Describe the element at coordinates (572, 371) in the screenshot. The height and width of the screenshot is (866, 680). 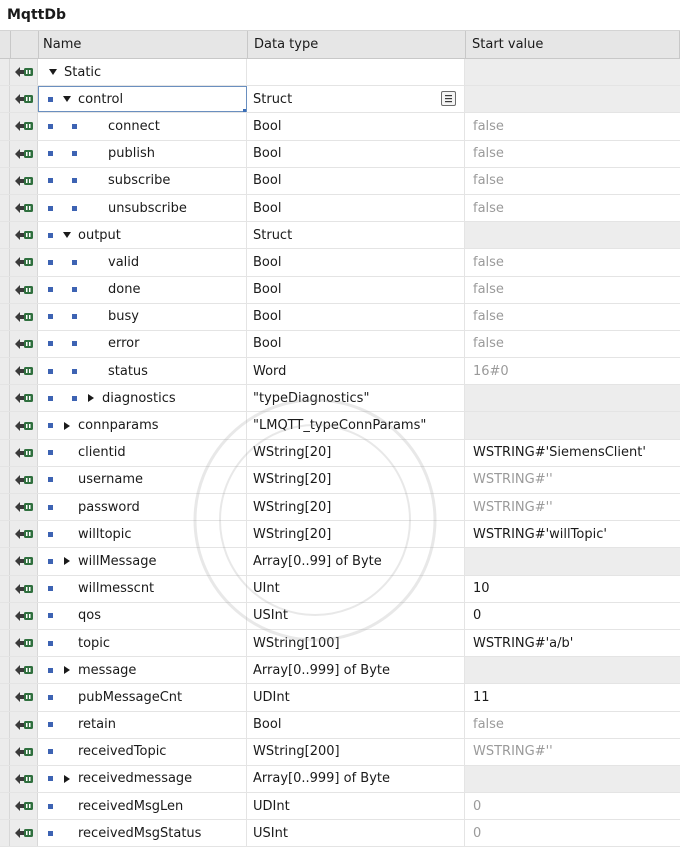
I see `start-value-cell: 16#0` at that location.